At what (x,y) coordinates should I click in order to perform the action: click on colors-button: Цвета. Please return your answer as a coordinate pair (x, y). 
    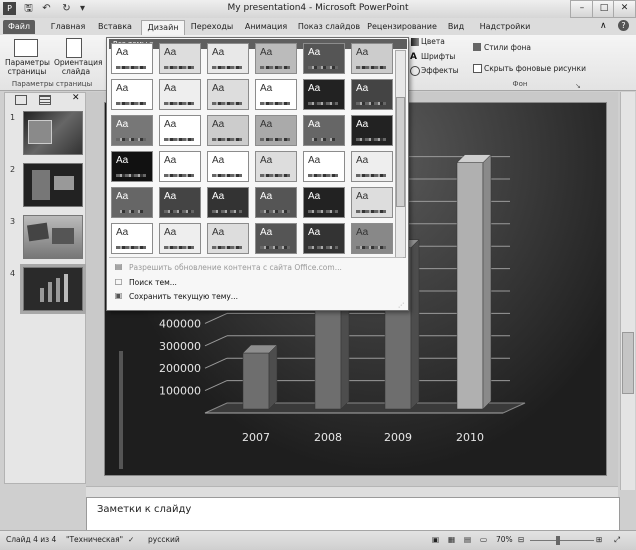
    Looking at the image, I should click on (433, 41).